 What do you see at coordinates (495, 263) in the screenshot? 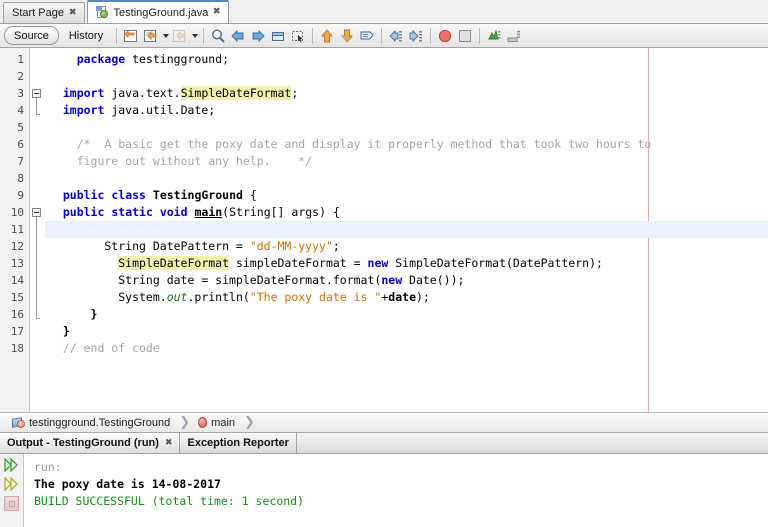
I see `code-token: SimpleDateFormat(DatePattern);` at bounding box center [495, 263].